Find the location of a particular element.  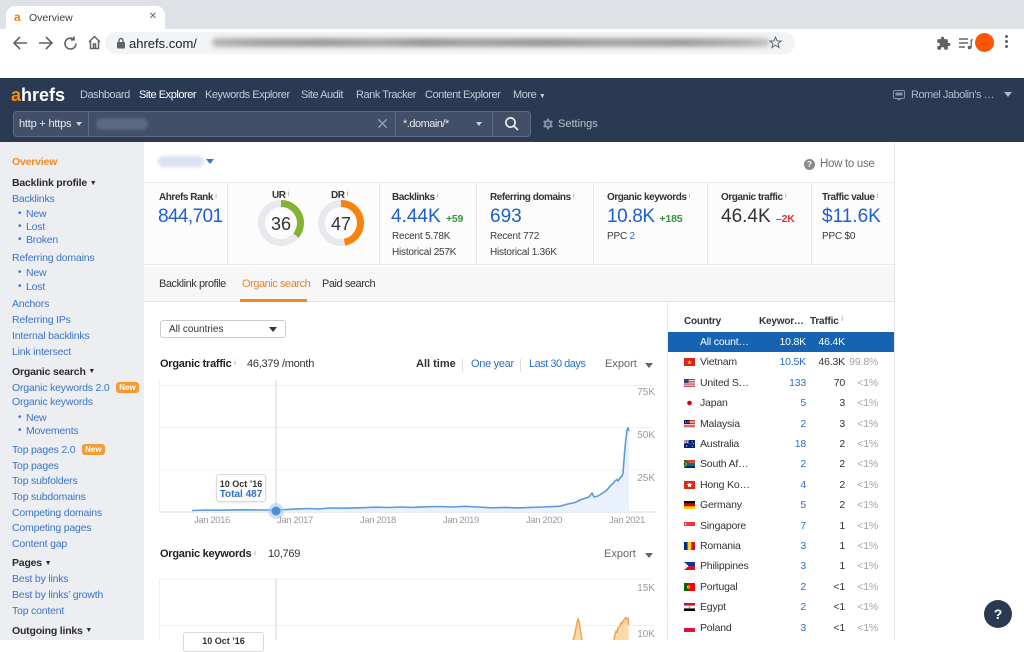

svg-text: 47 is located at coordinates (341, 224).